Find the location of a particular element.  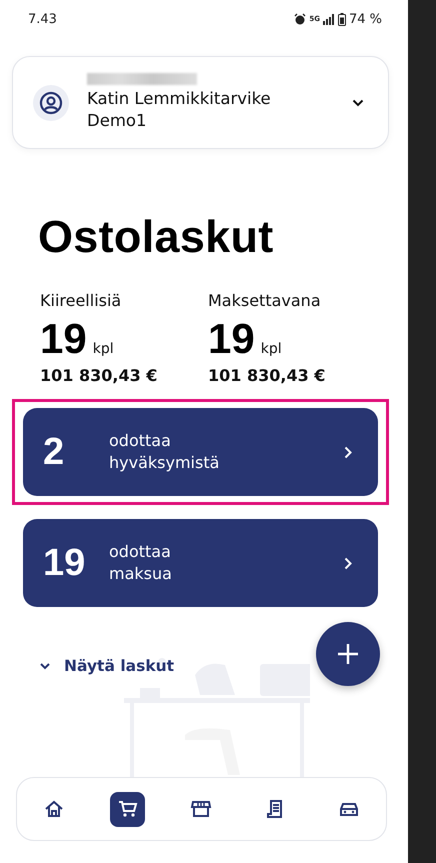

task-card: 19 odottaa maksua is located at coordinates (200, 563).